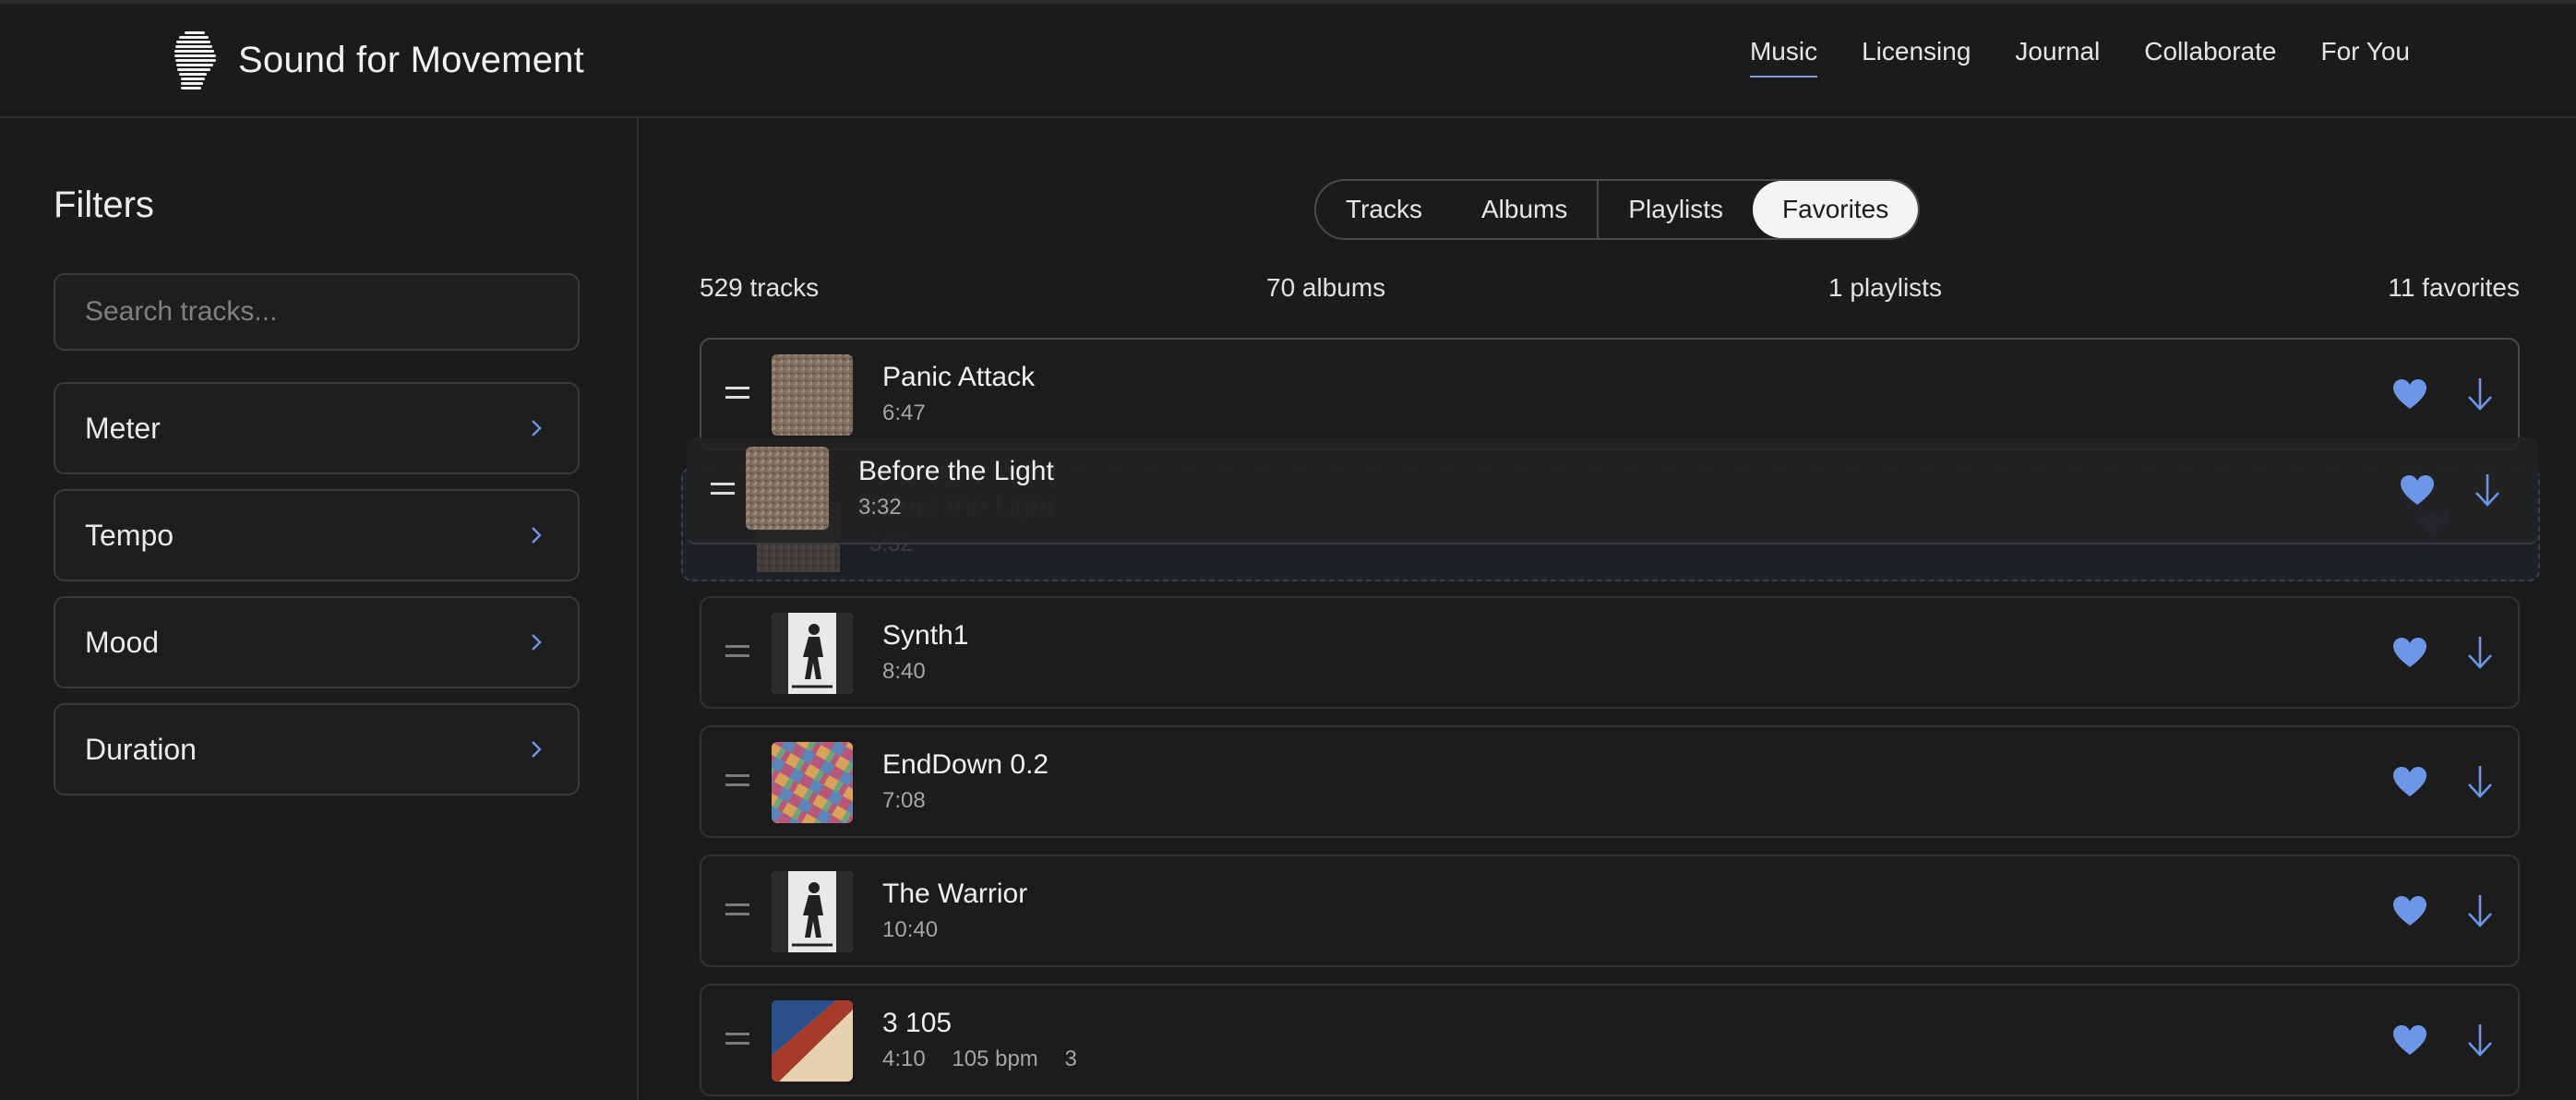 This screenshot has width=2576, height=1100. What do you see at coordinates (880, 507) in the screenshot?
I see `track-duration: 3:32` at bounding box center [880, 507].